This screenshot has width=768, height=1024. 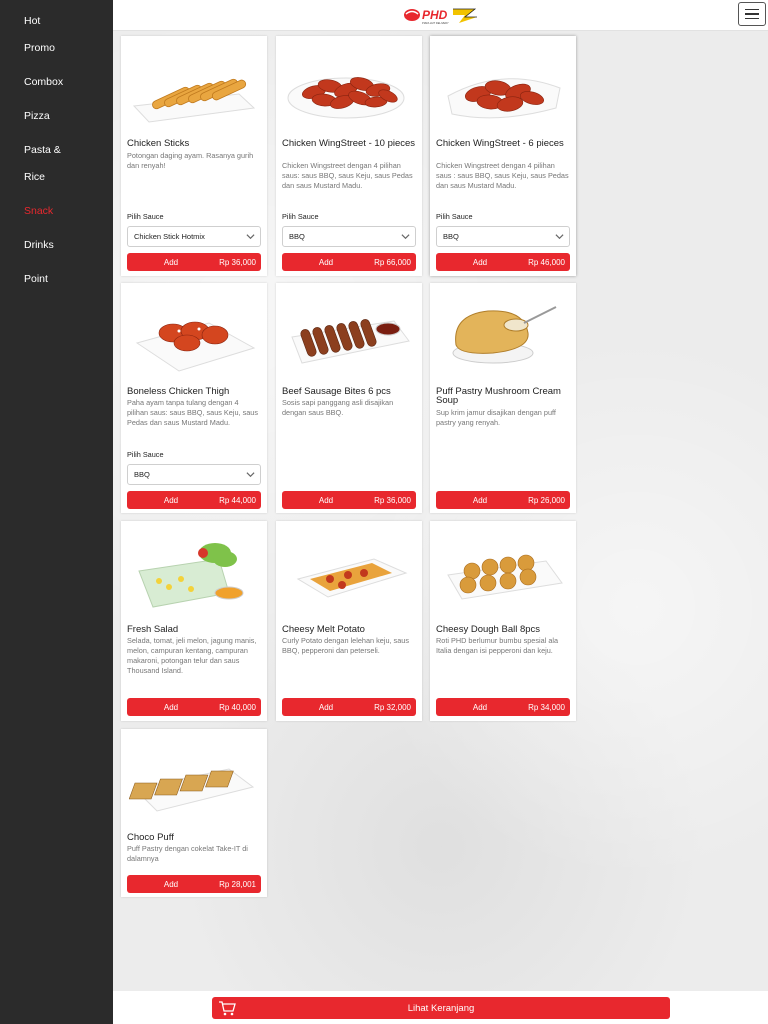 I want to click on product-name: Puff Pastry Mushroom Cream Soup, so click(x=498, y=396).